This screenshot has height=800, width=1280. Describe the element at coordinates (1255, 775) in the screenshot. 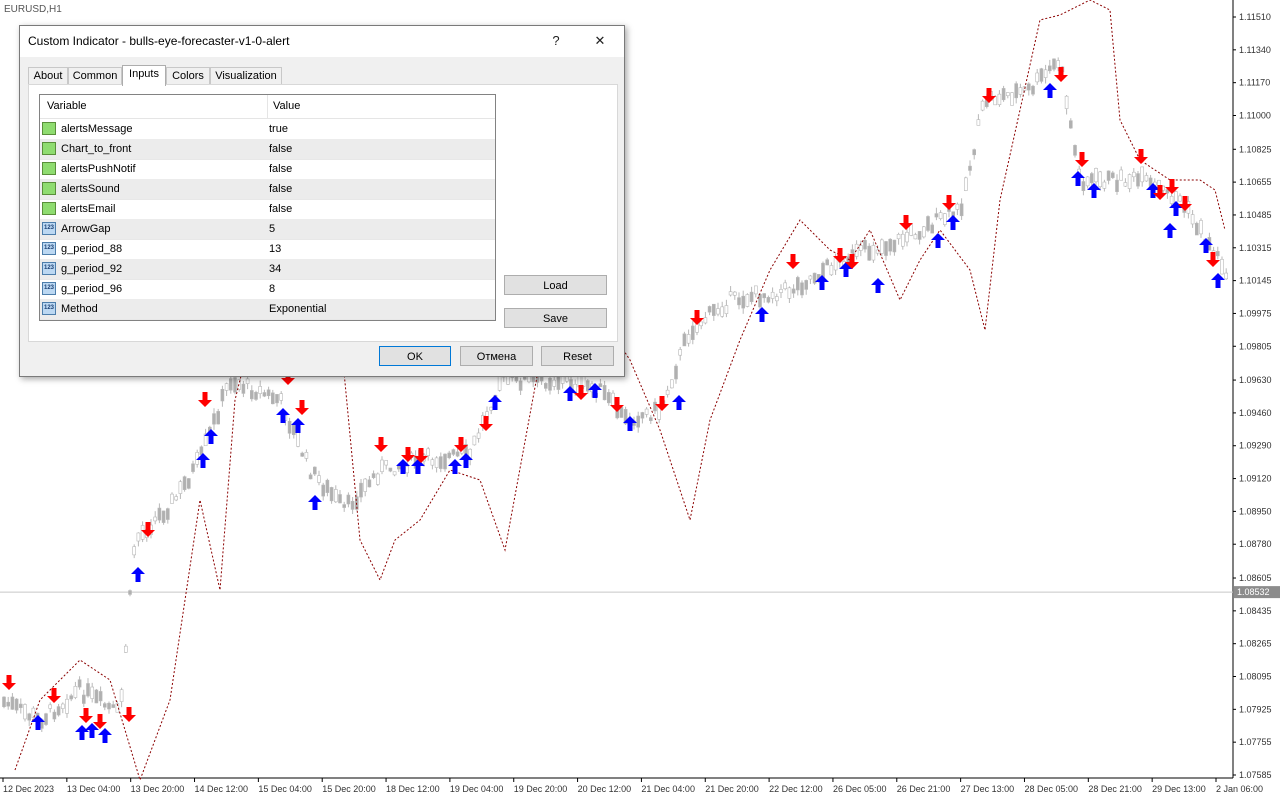

I see `price-tick-label: 1.07585` at that location.